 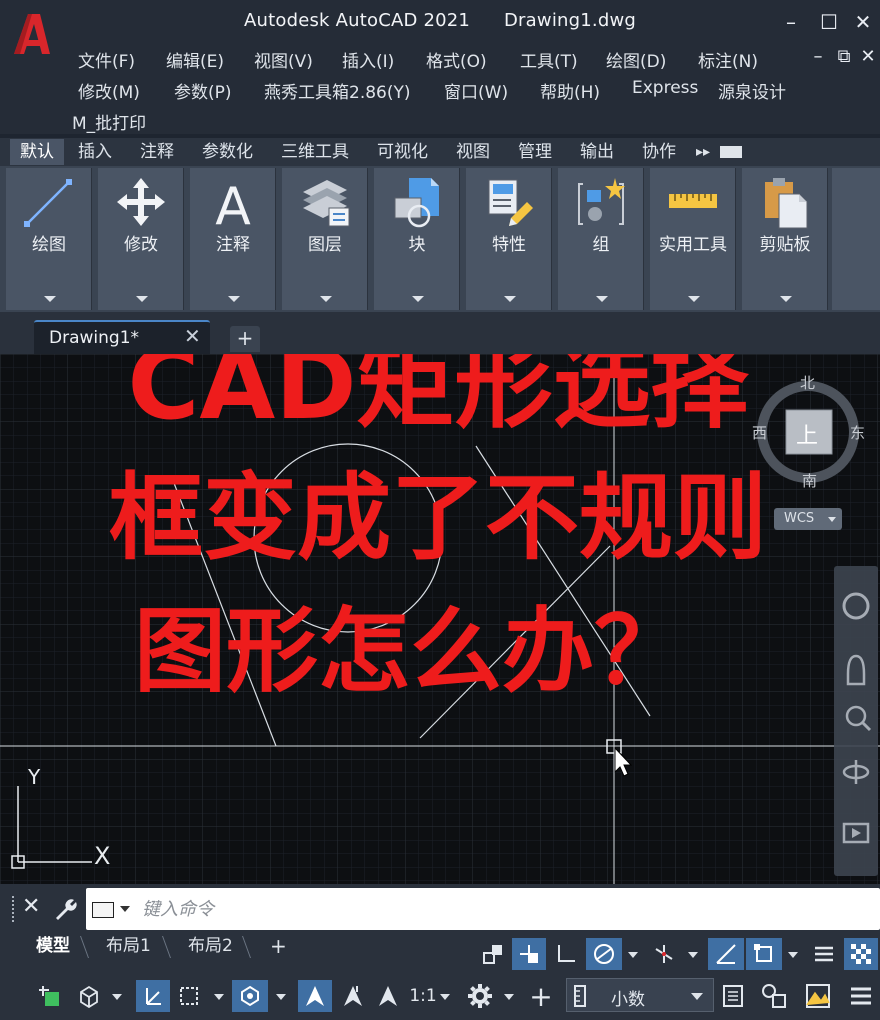 What do you see at coordinates (354, 91) in the screenshot?
I see `menu-yanxiu-toolbox: 燕秀工具箱2.86(Y)` at bounding box center [354, 91].